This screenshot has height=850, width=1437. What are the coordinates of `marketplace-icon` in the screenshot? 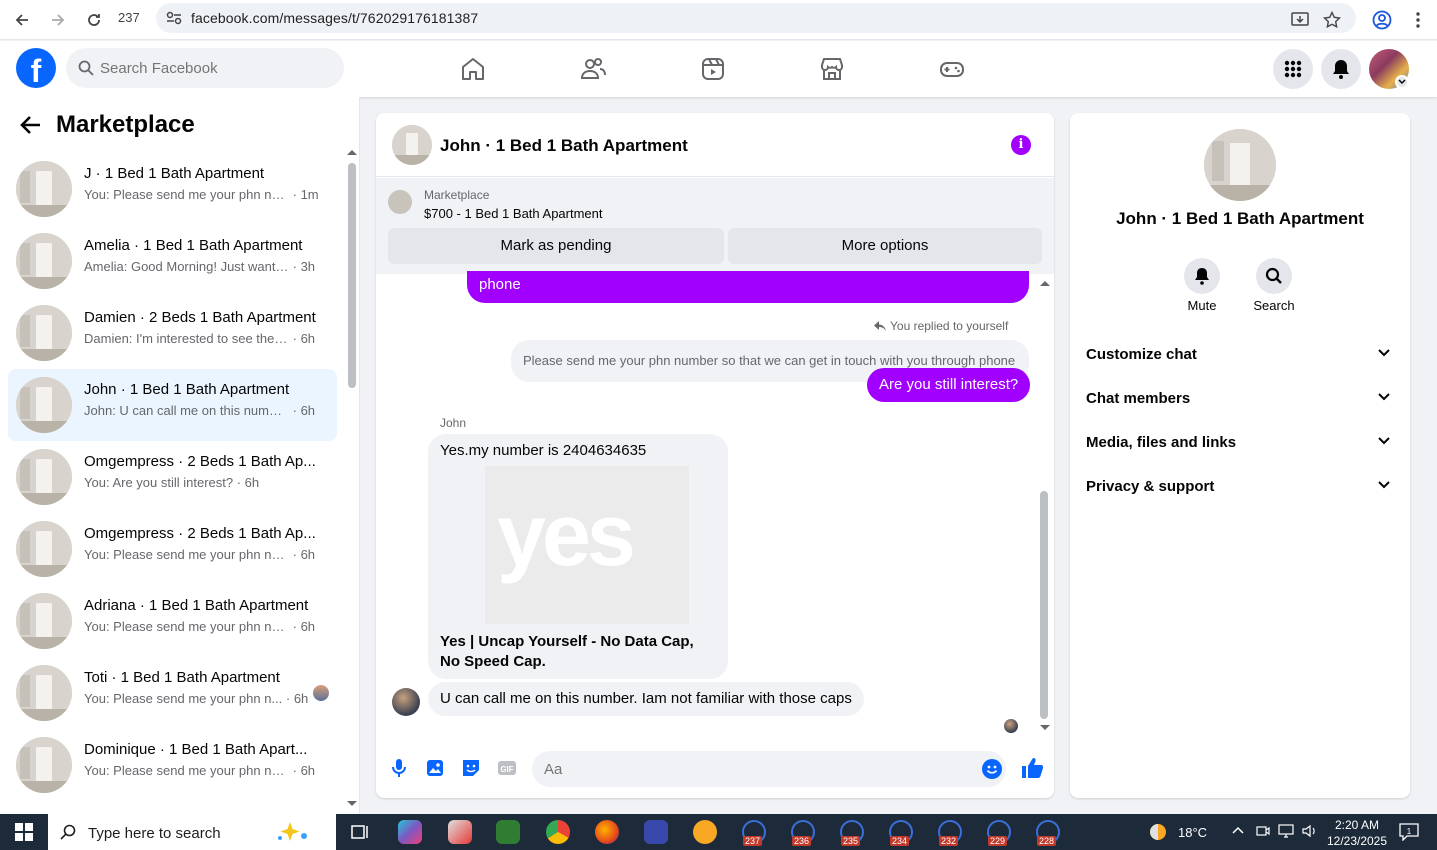 It's located at (832, 69).